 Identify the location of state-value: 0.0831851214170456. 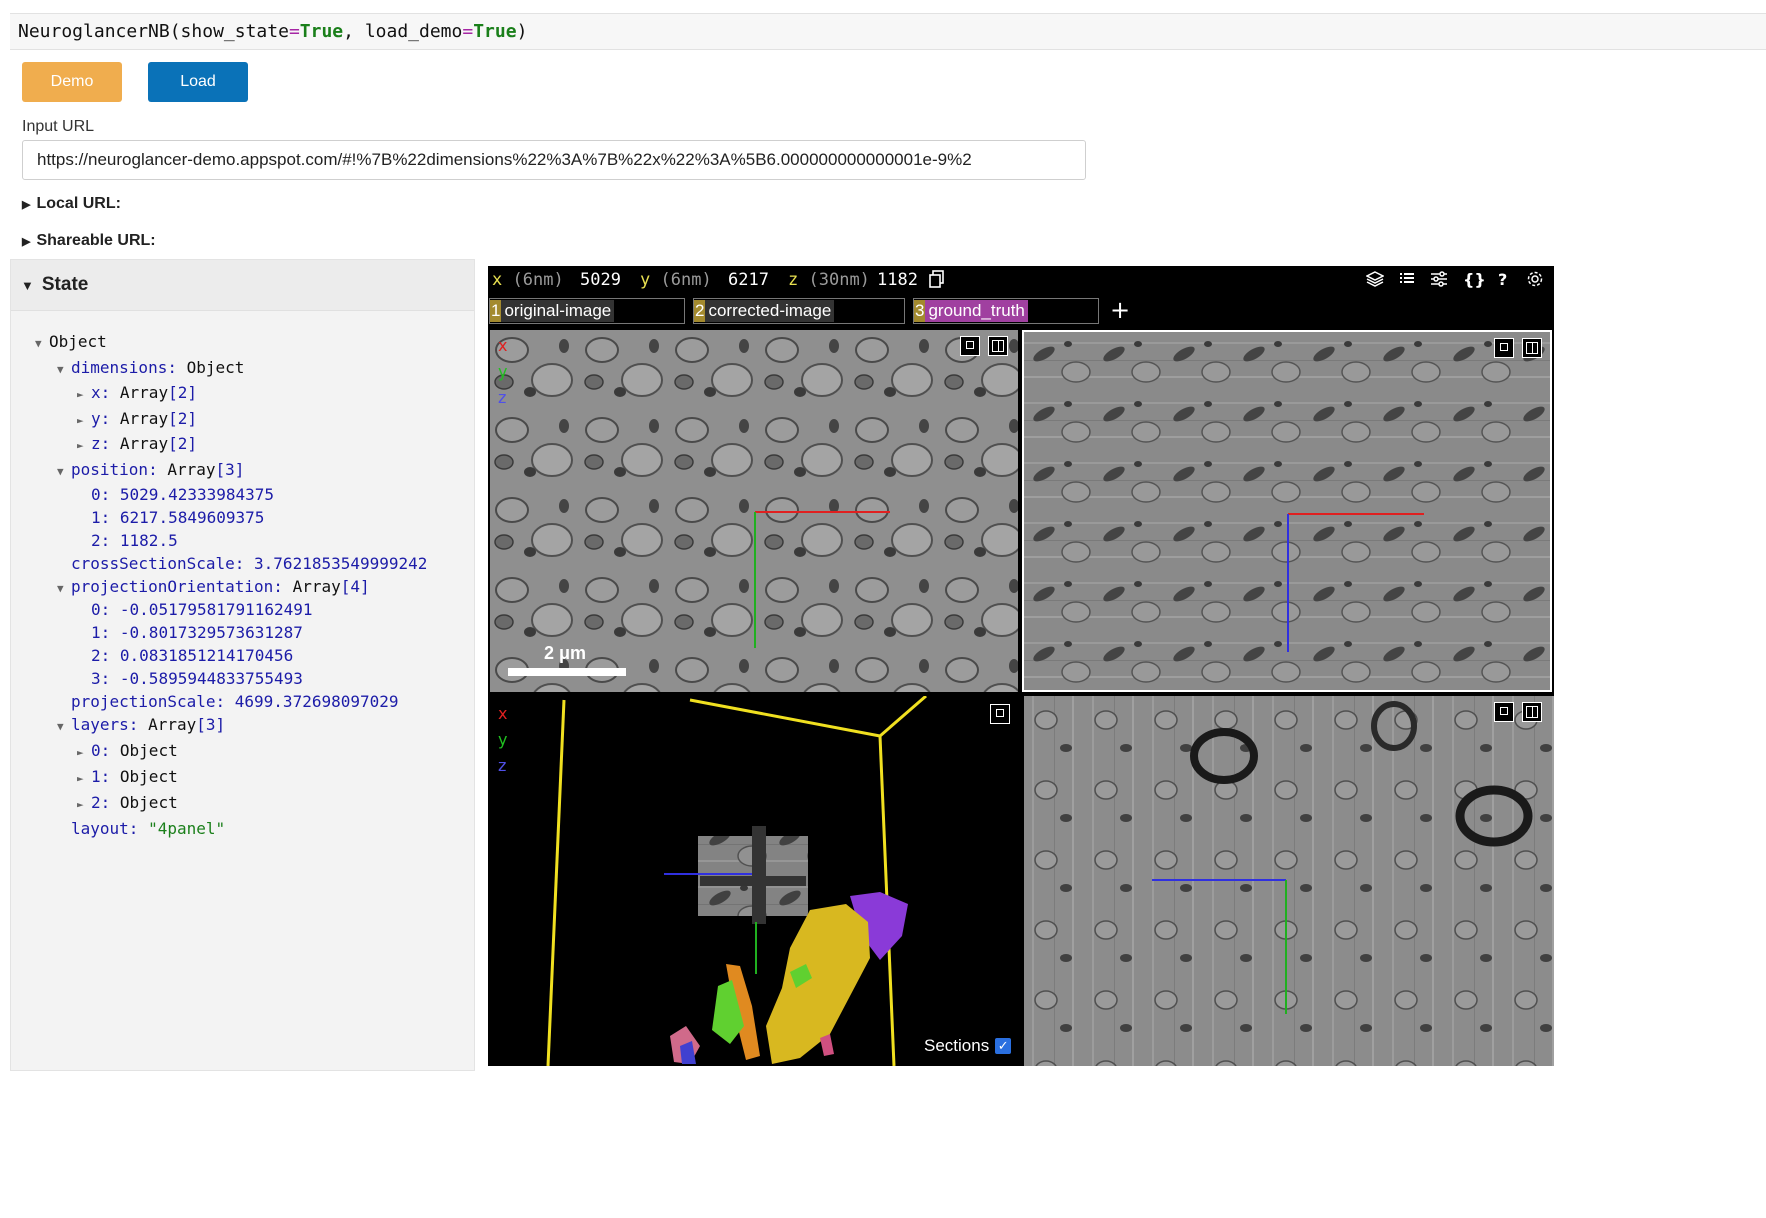
(206, 655).